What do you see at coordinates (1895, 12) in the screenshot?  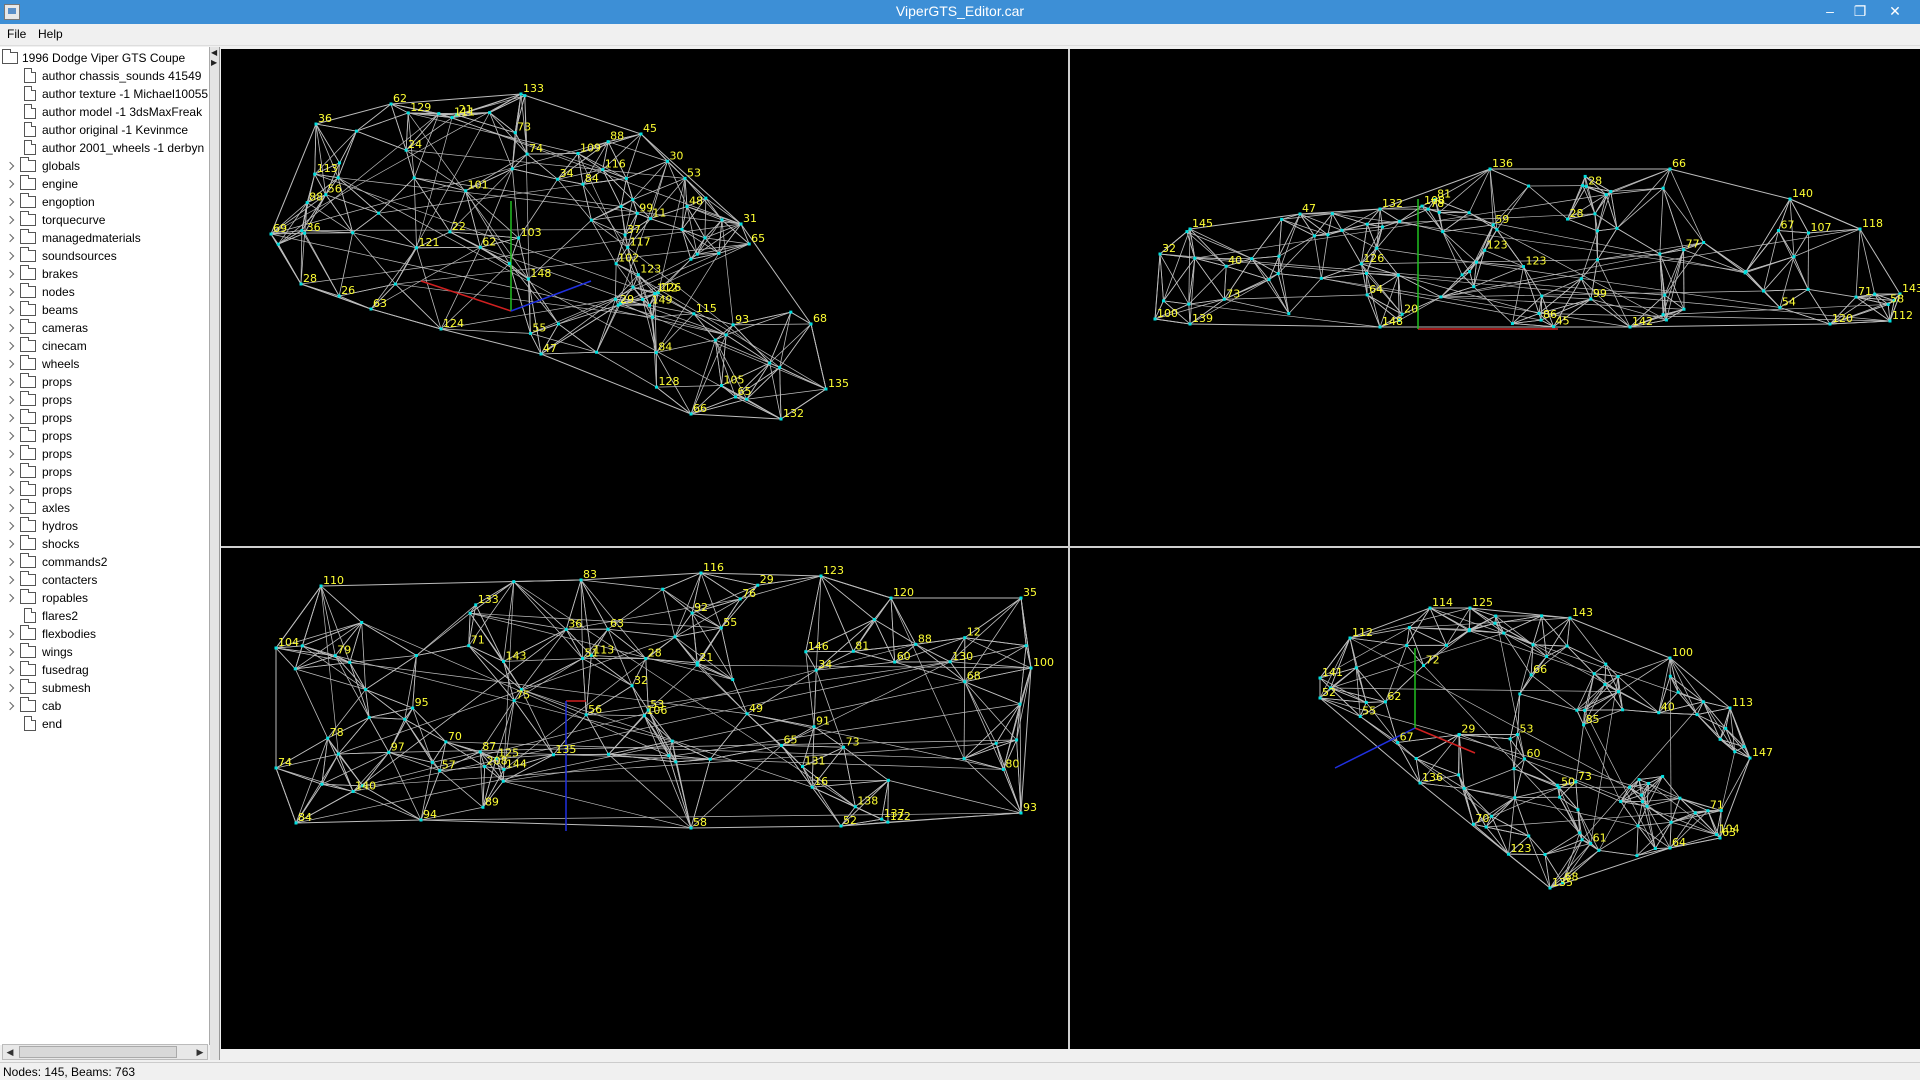 I see `close-button: ✕` at bounding box center [1895, 12].